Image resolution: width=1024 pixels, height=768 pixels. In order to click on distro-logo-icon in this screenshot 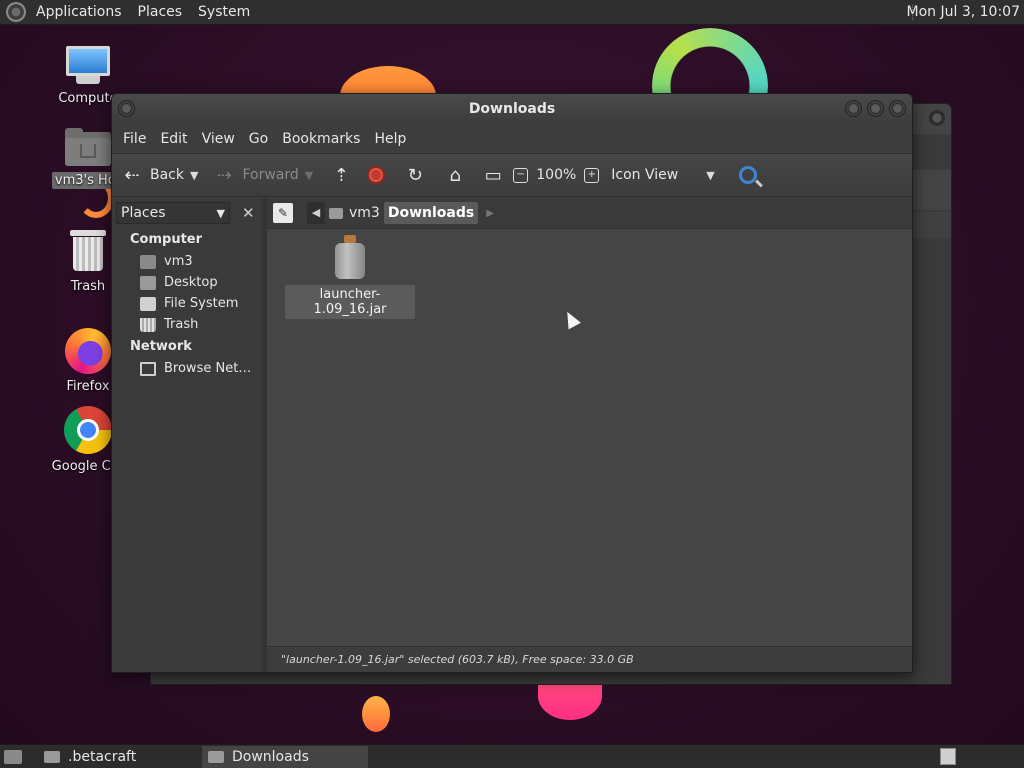, I will do `click(16, 12)`.